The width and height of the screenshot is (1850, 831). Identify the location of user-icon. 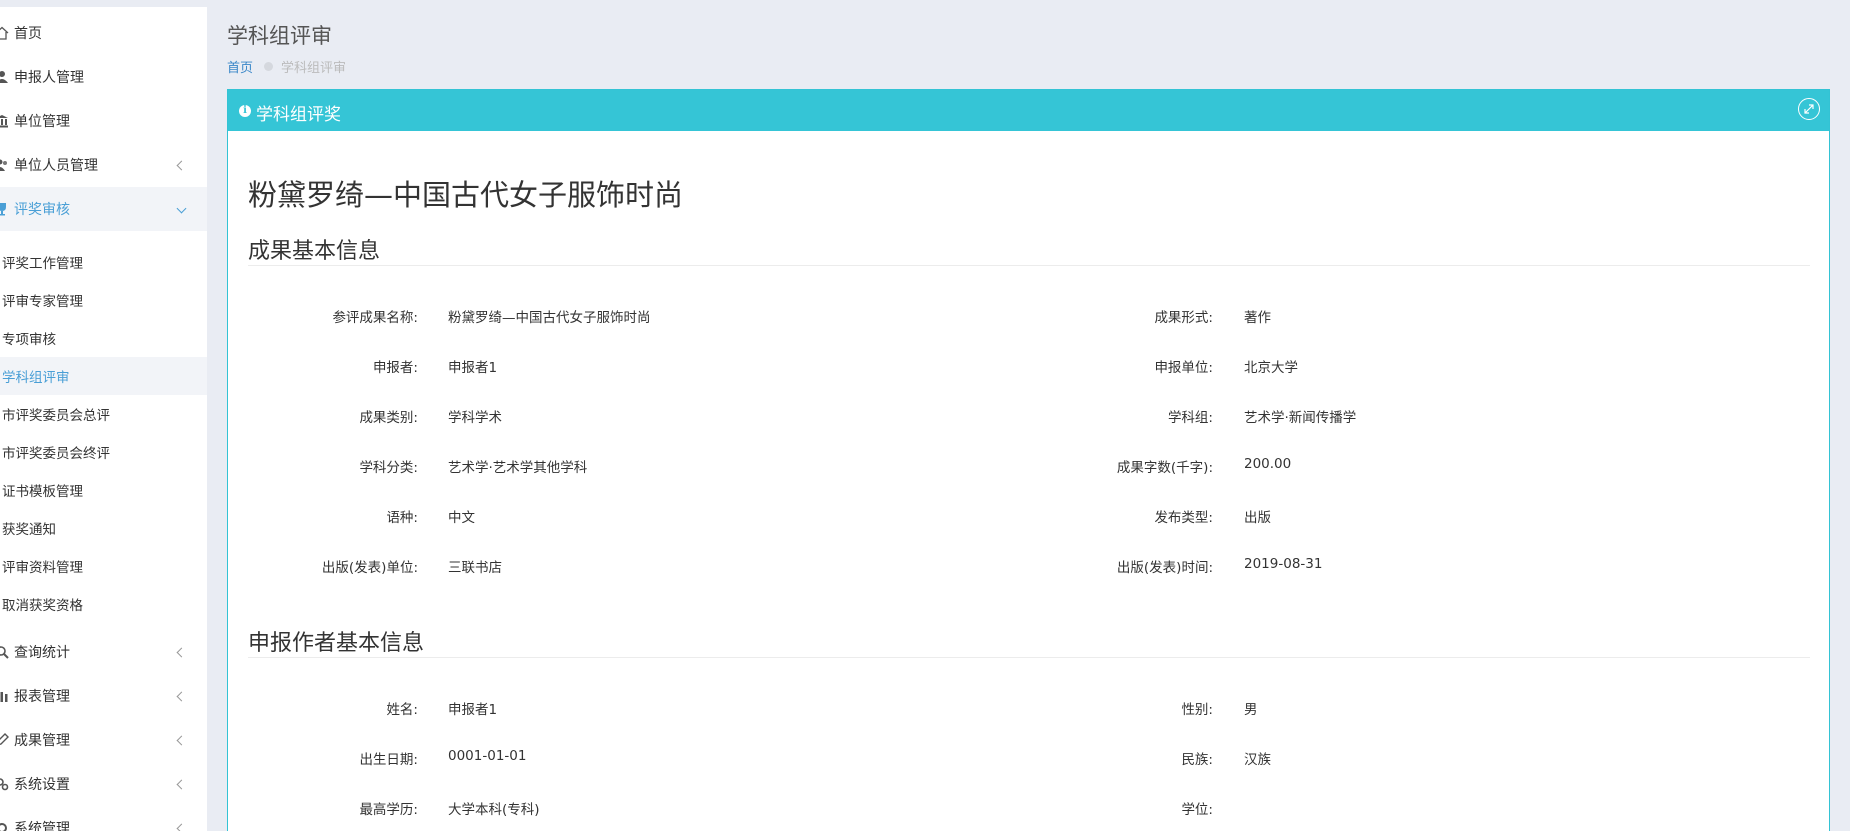
(4, 77).